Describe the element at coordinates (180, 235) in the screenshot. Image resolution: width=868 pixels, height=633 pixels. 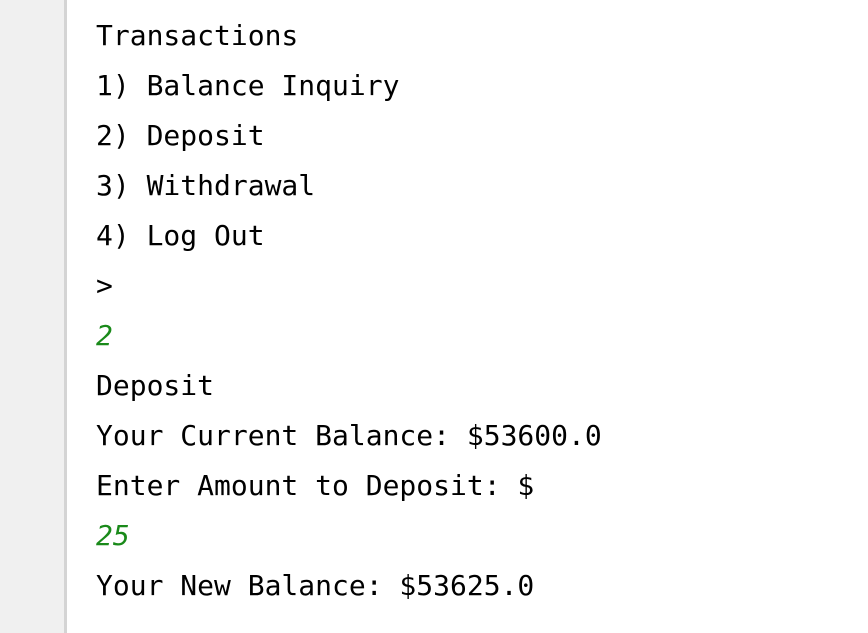
I see `console-line-menu-option-log-out: 4) Log Out` at that location.